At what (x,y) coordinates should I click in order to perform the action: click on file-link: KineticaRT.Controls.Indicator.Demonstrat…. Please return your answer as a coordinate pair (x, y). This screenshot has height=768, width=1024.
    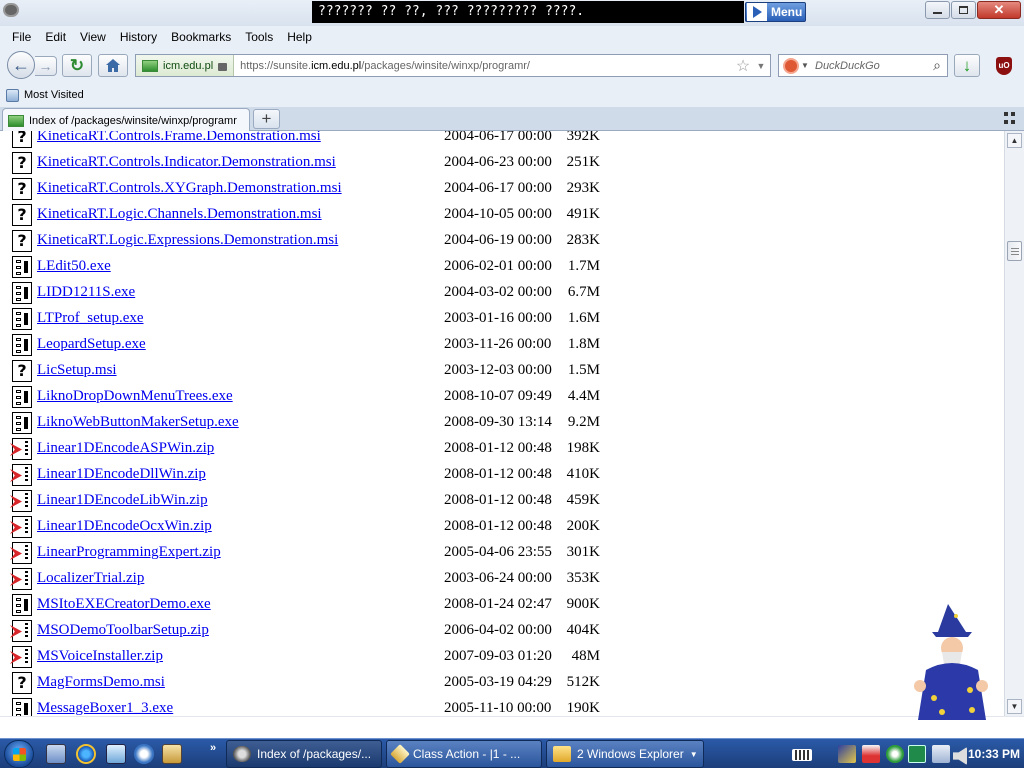
    Looking at the image, I should click on (186, 162).